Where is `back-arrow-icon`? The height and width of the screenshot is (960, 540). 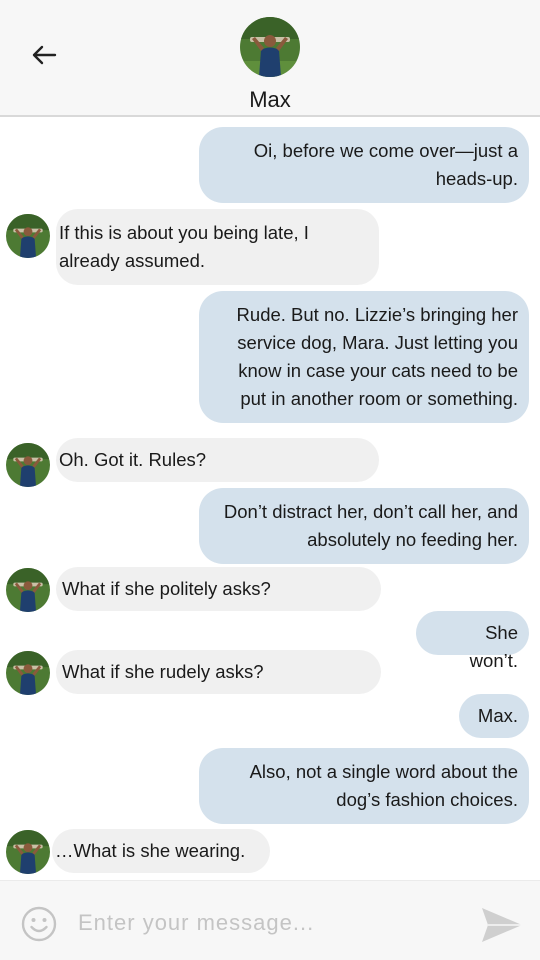 back-arrow-icon is located at coordinates (44, 55).